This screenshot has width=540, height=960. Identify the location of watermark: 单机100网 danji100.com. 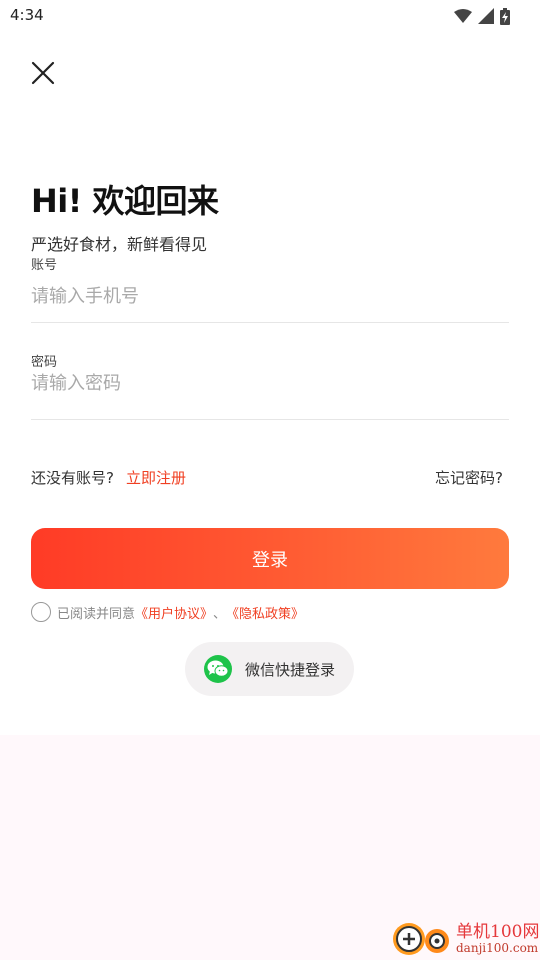
(465, 937).